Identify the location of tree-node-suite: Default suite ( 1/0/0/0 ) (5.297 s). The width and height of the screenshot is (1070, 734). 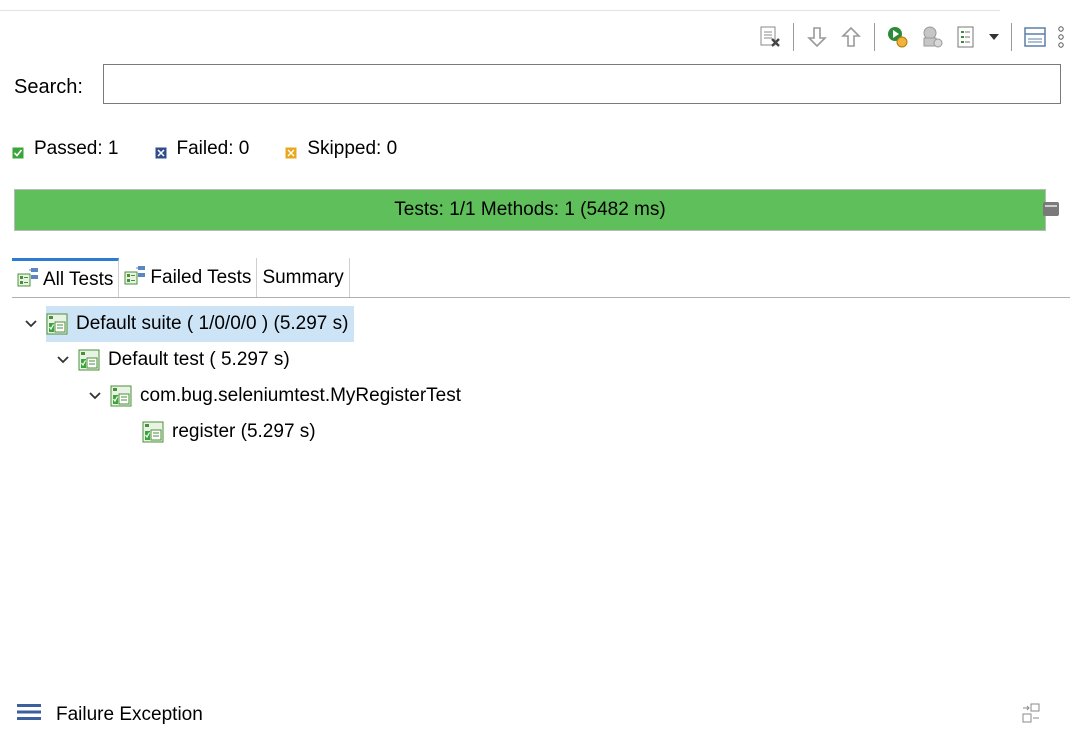
(188, 324).